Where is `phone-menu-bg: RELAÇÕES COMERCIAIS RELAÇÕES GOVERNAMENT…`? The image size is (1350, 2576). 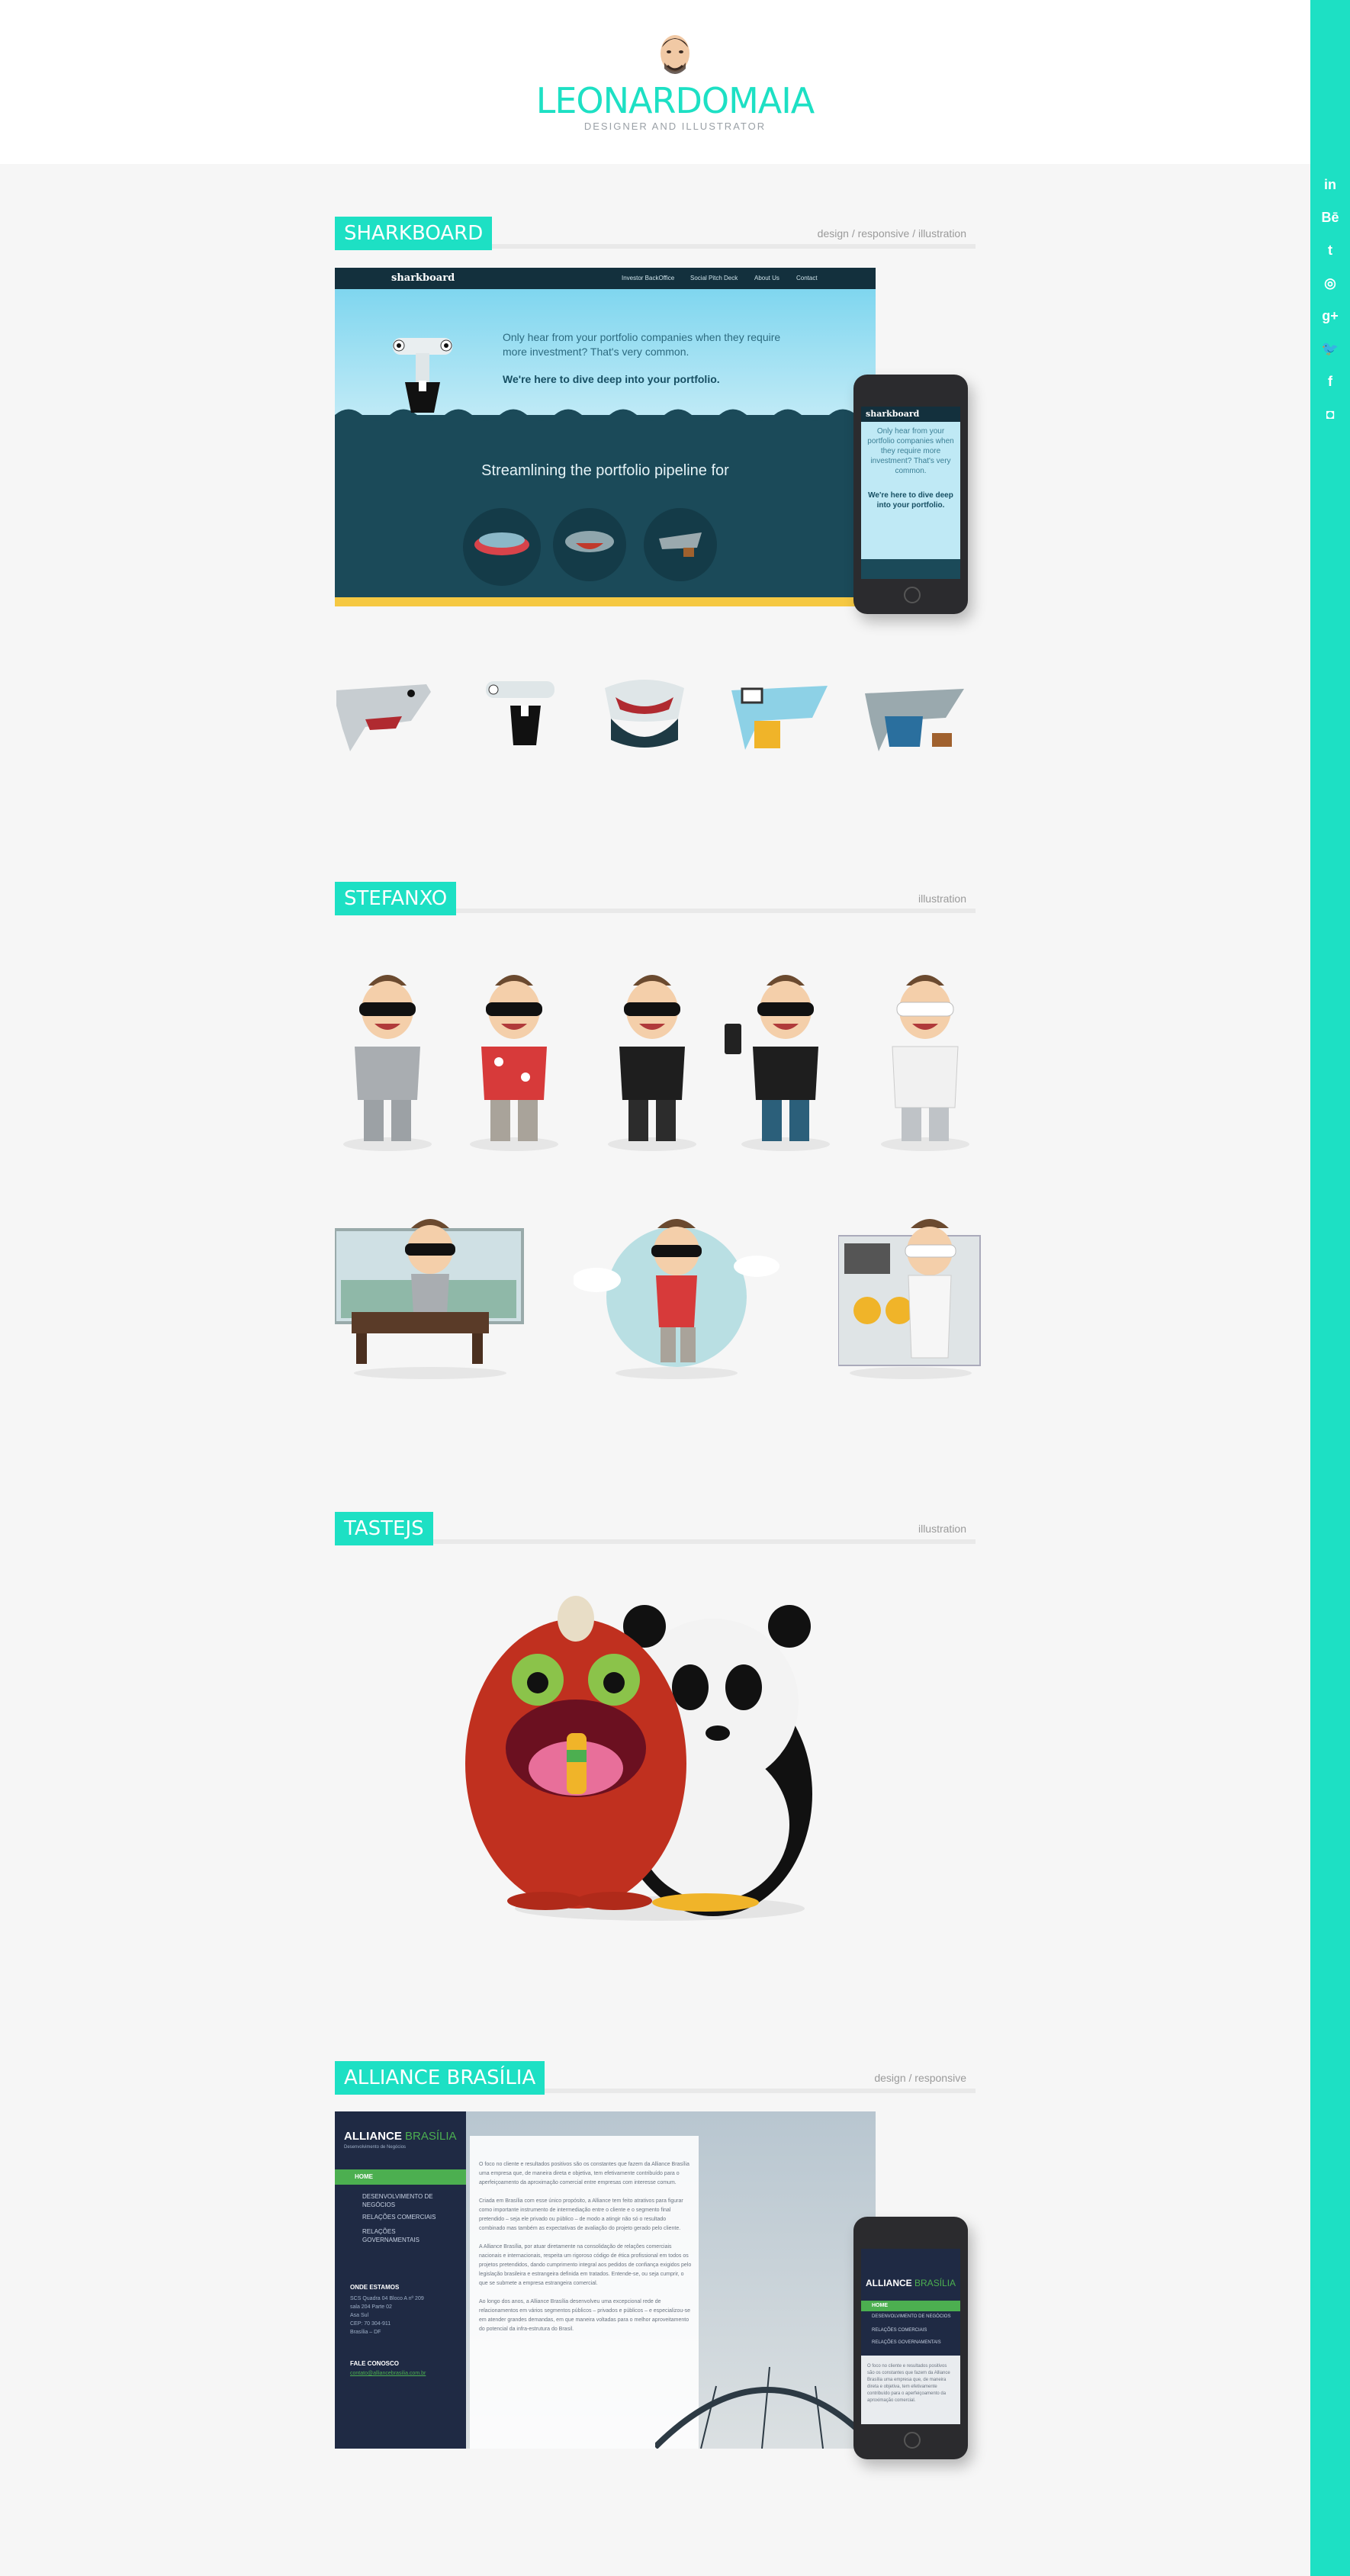
phone-menu-bg: RELAÇÕES COMERCIAIS RELAÇÕES GOVERNAMENT… is located at coordinates (910, 2340).